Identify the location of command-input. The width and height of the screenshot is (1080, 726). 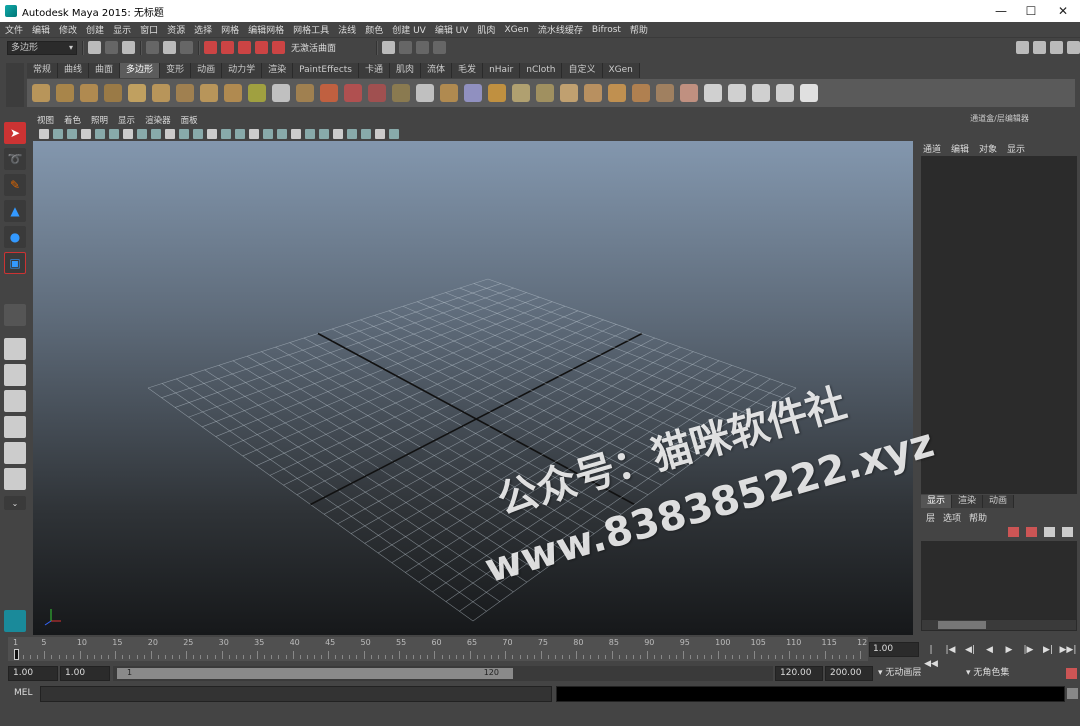
(296, 694).